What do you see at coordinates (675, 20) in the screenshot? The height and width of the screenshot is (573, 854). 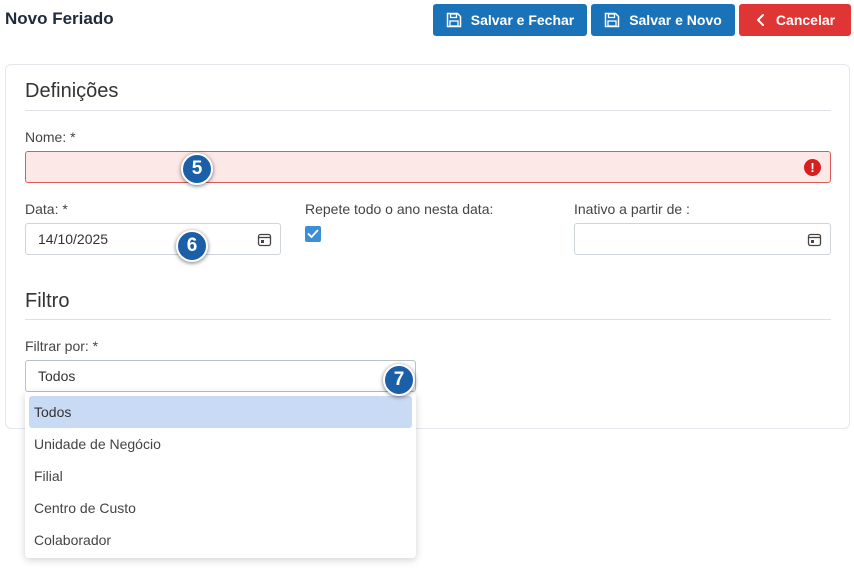 I see `save-new-label: Salvar e Novo` at bounding box center [675, 20].